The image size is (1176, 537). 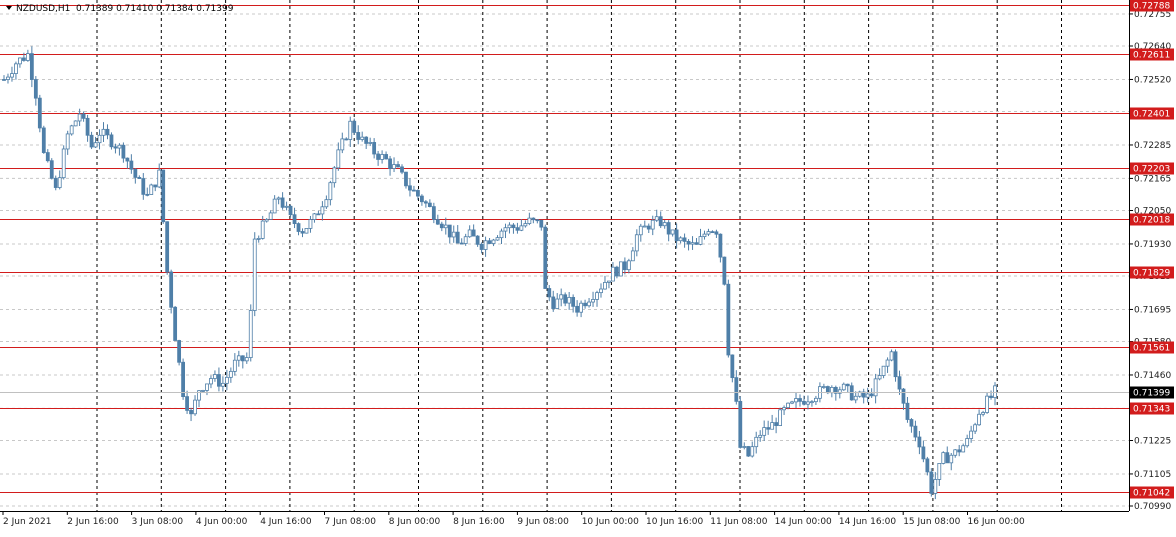 What do you see at coordinates (1152, 80) in the screenshot?
I see `price-tick-label: 0.72520` at bounding box center [1152, 80].